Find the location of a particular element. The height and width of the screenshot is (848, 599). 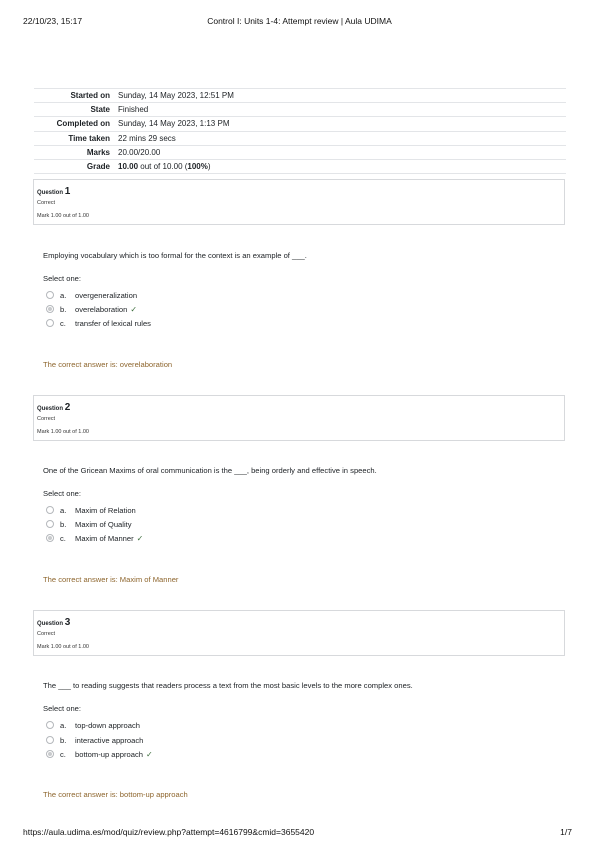

question-number: Question 3 is located at coordinates (53, 622).